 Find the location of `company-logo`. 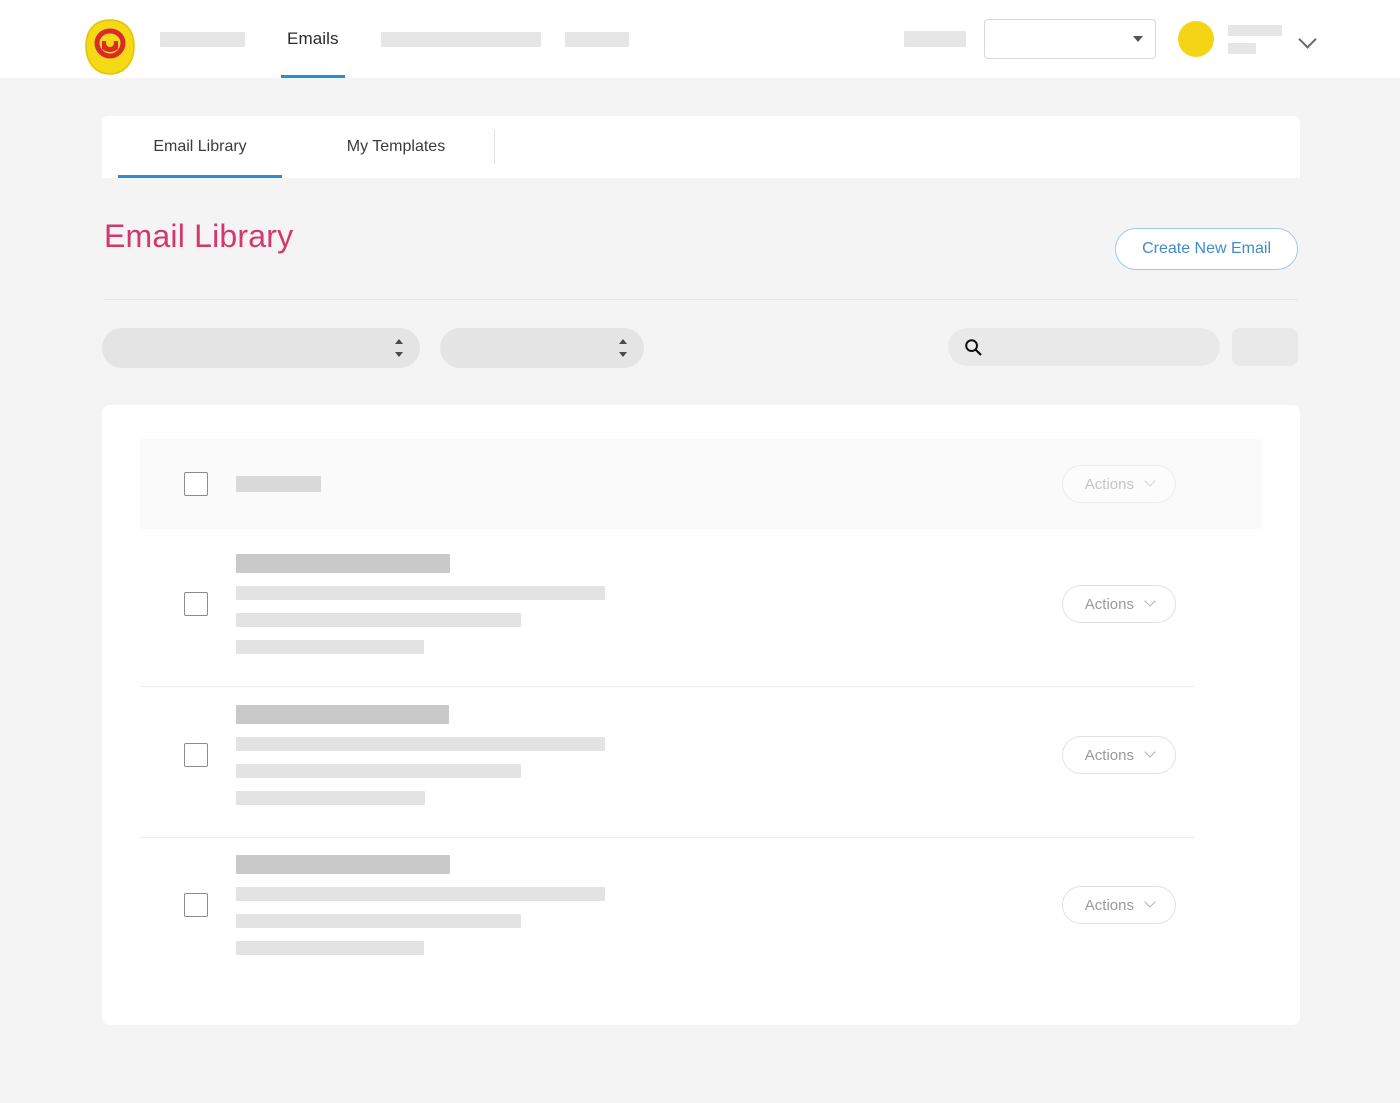

company-logo is located at coordinates (110, 47).